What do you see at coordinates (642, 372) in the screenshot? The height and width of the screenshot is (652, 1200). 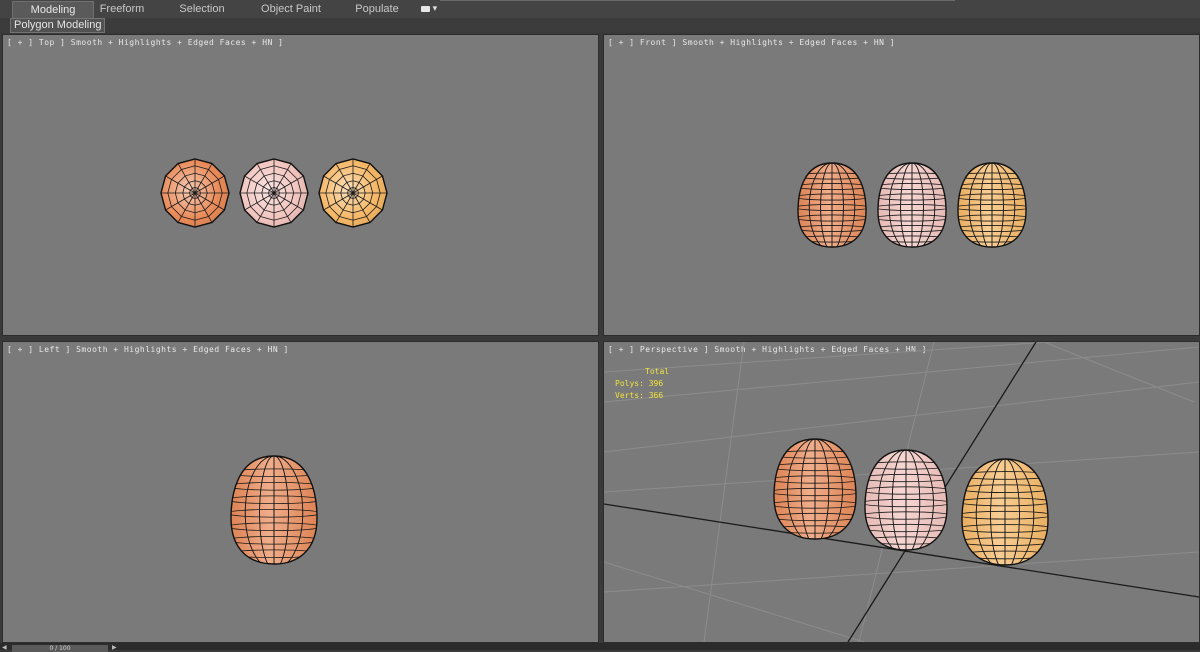 I see `stats-header: Total` at bounding box center [642, 372].